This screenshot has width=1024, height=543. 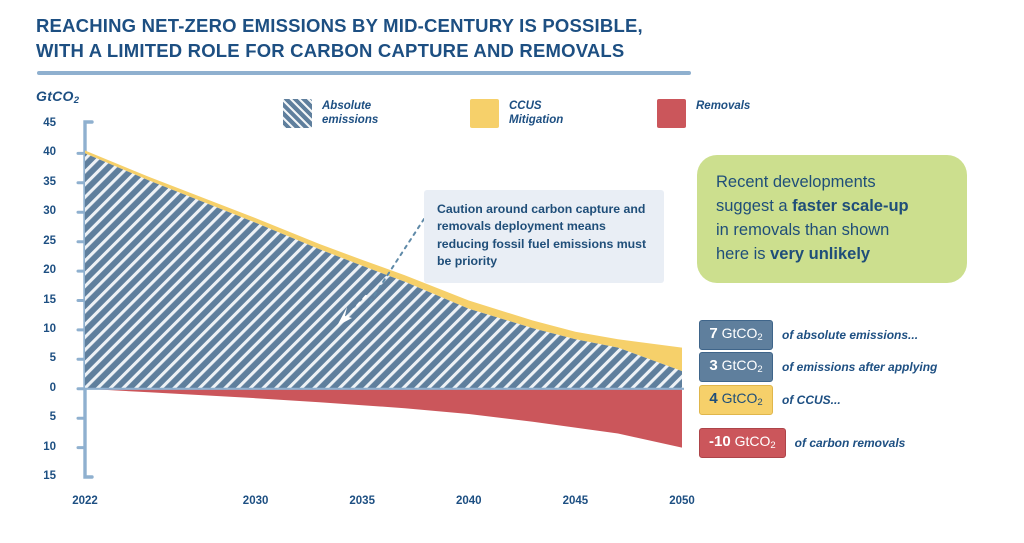 What do you see at coordinates (49, 211) in the screenshot?
I see `y-tick-label: 30` at bounding box center [49, 211].